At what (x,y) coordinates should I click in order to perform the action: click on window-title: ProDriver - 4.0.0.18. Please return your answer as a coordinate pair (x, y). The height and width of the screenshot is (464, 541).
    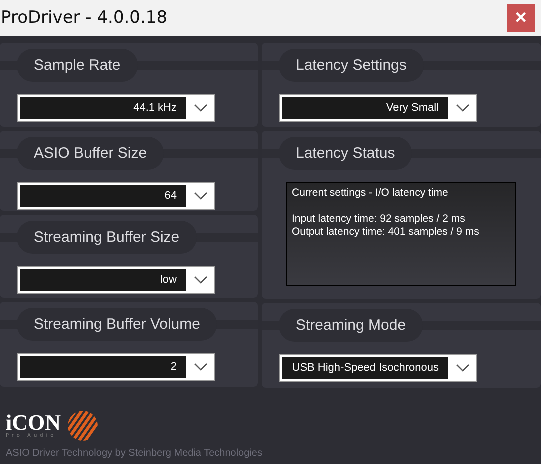
    Looking at the image, I should click on (84, 18).